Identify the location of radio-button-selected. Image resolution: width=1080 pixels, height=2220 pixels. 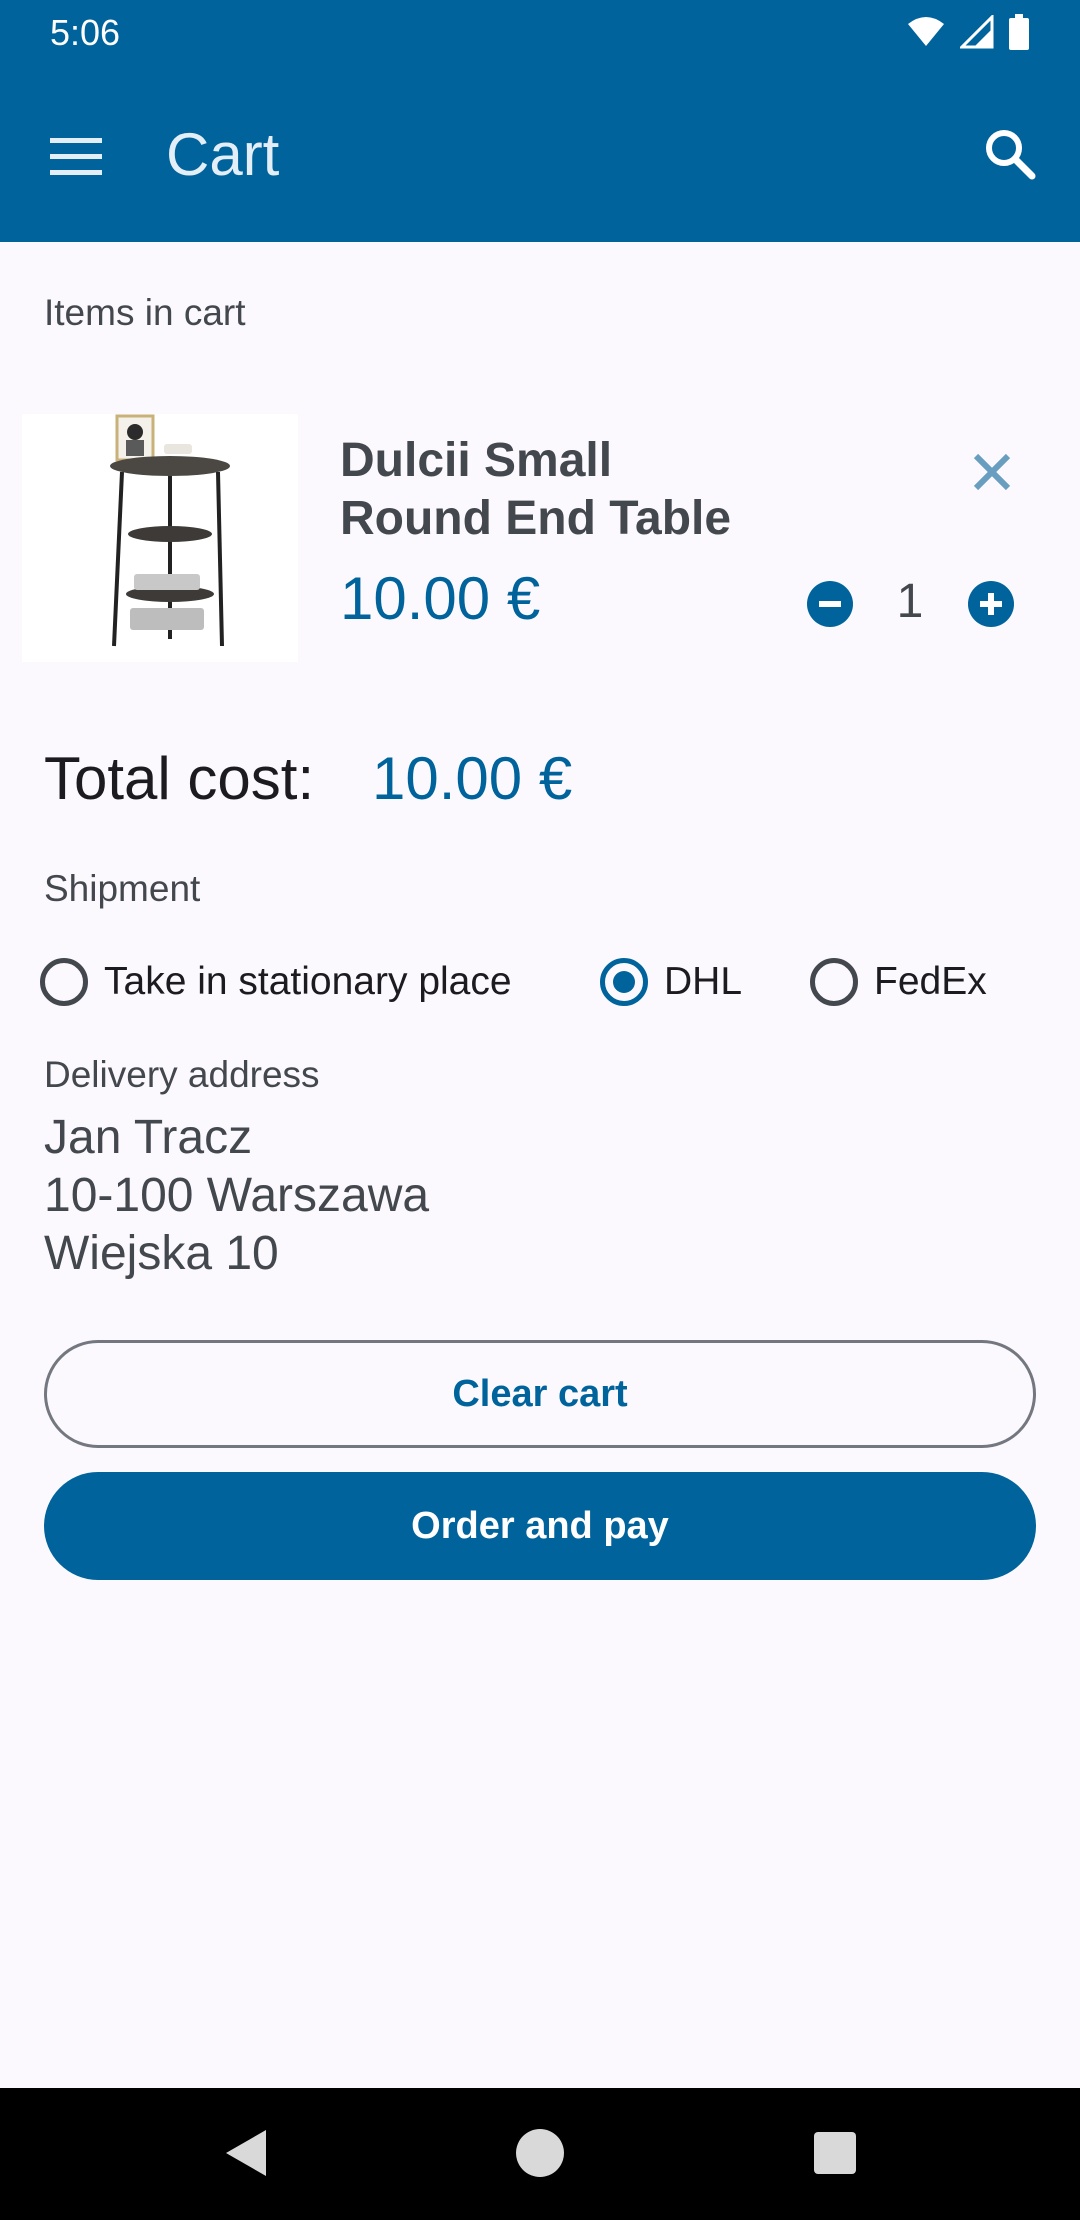
(624, 982).